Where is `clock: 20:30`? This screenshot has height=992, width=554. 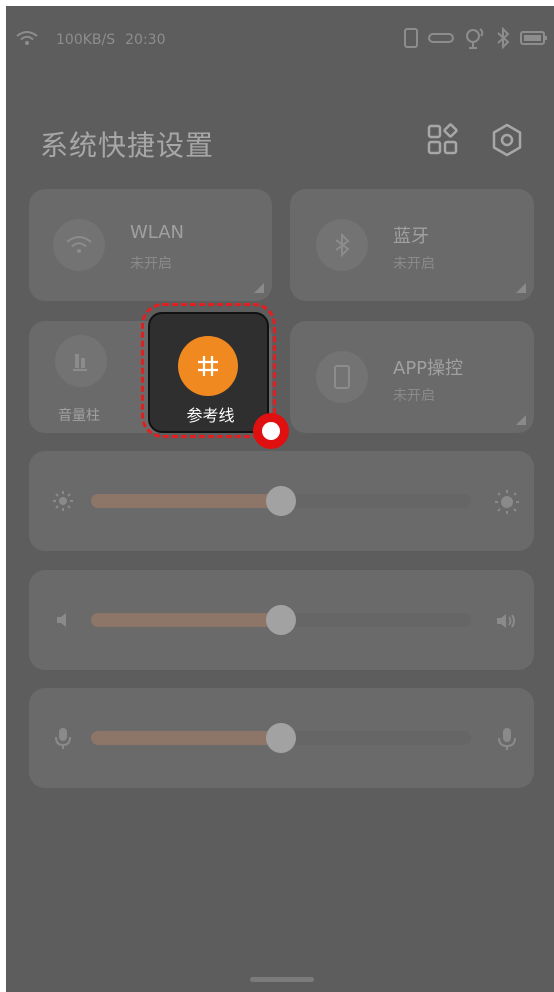 clock: 20:30 is located at coordinates (145, 40).